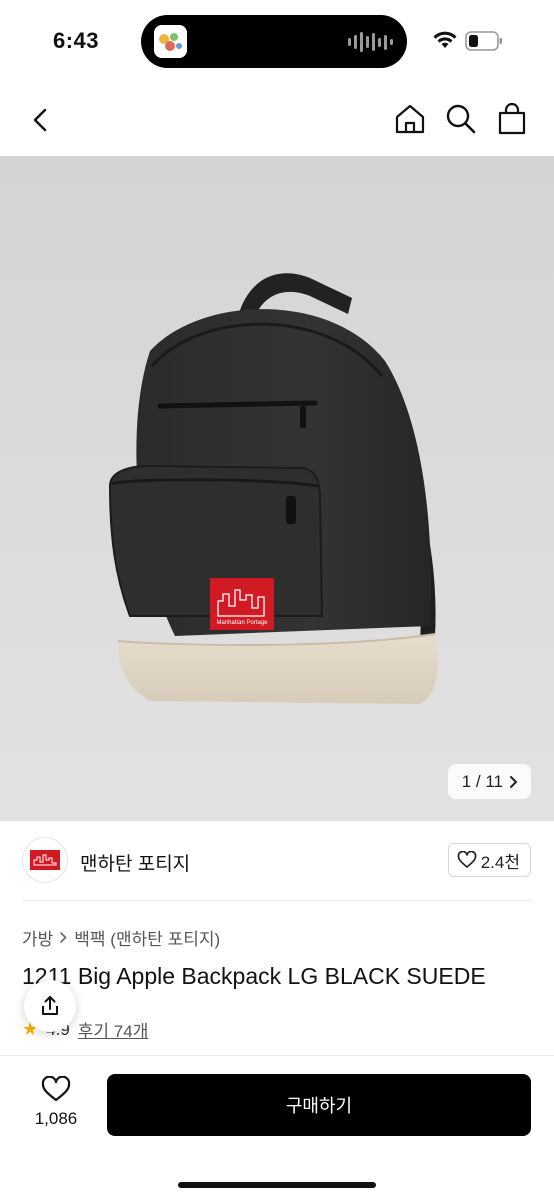 The width and height of the screenshot is (554, 1200). What do you see at coordinates (483, 41) in the screenshot?
I see `battery-icon` at bounding box center [483, 41].